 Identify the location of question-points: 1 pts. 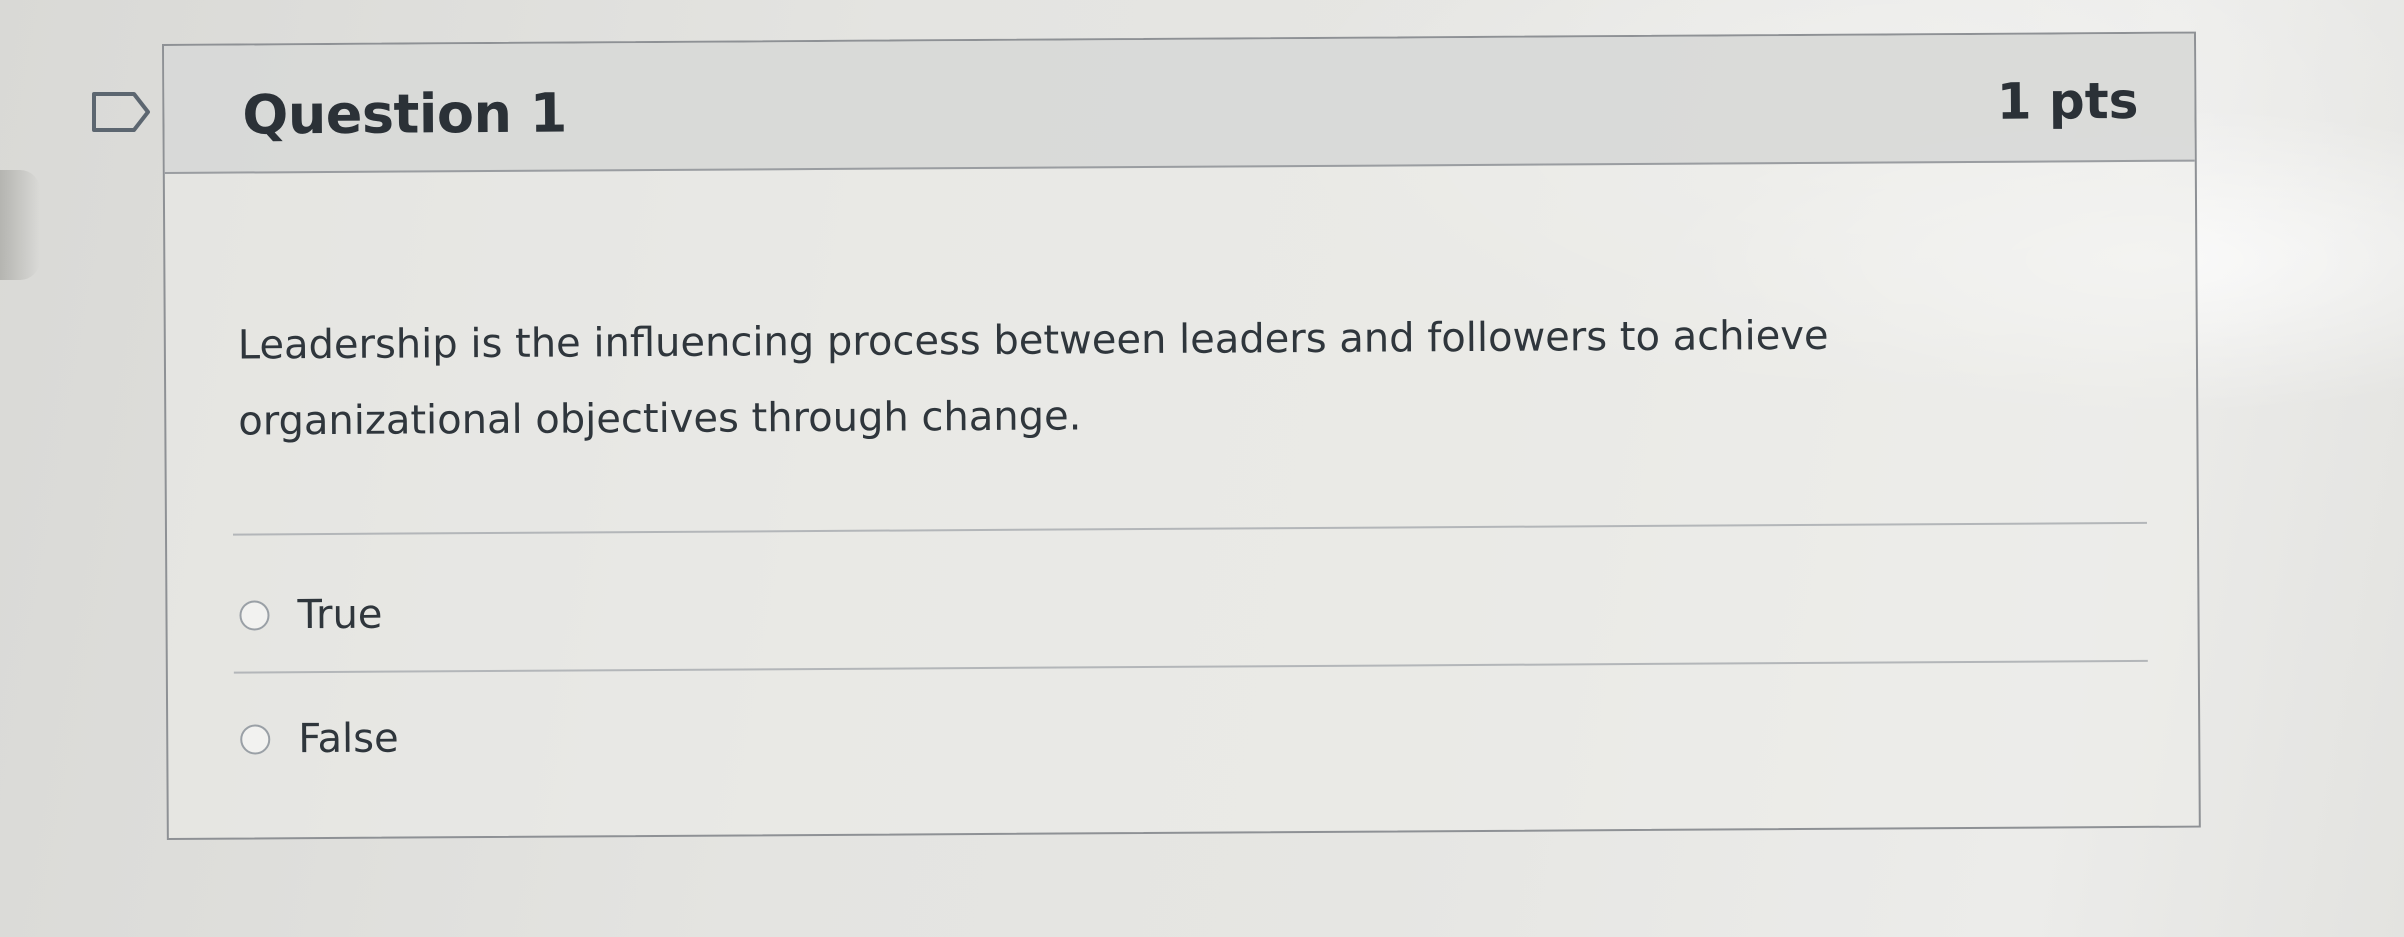
(2067, 101).